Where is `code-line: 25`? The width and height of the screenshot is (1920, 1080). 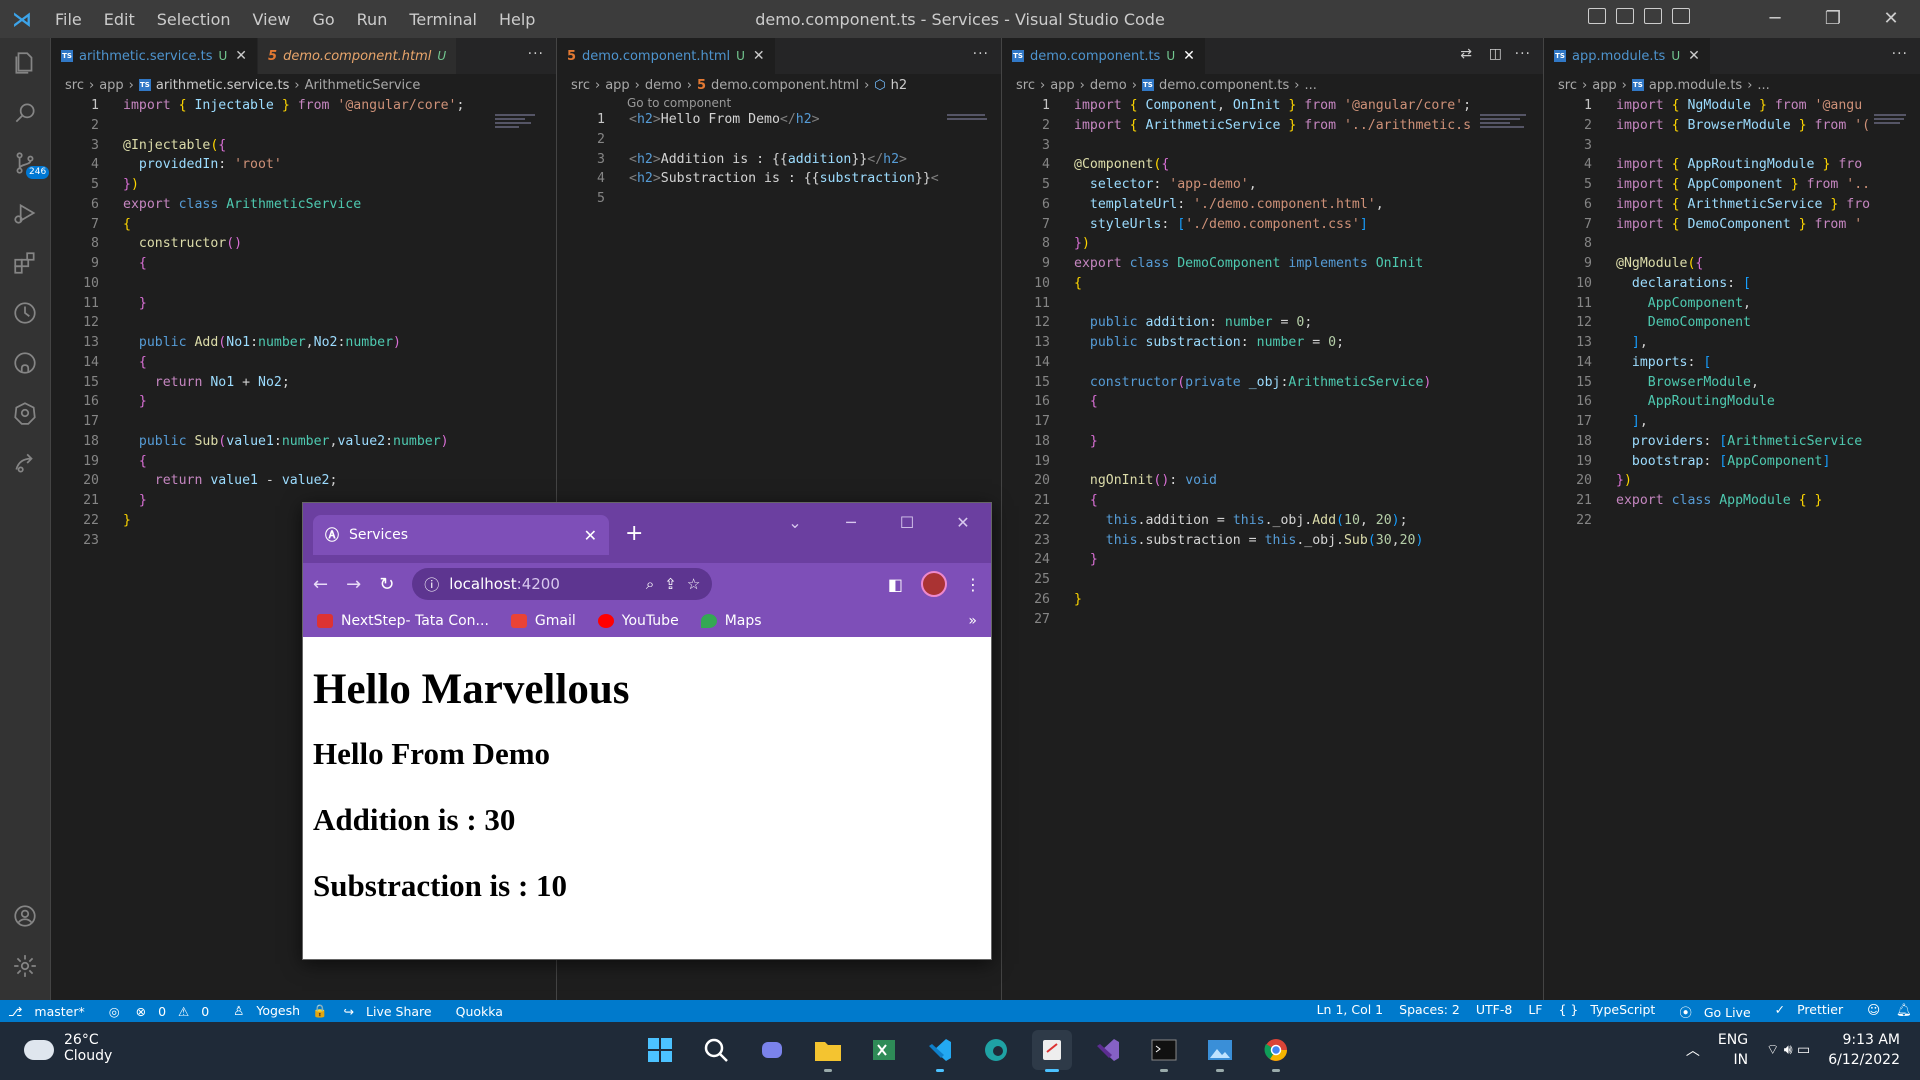
code-line: 25 is located at coordinates (1272, 580).